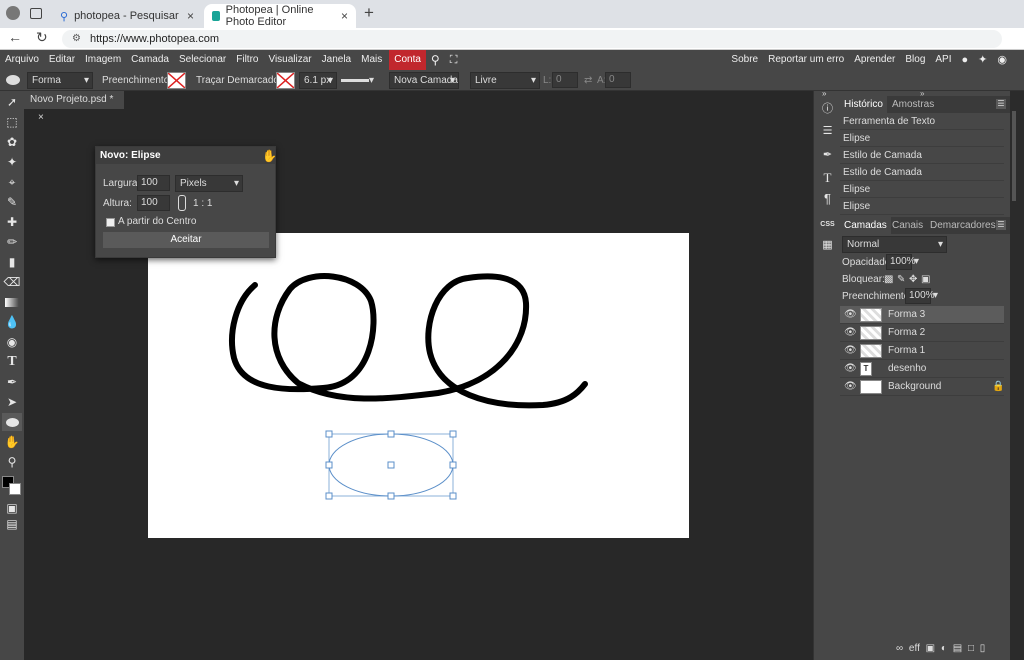  Describe the element at coordinates (12, 282) in the screenshot. I see `eraser-tool-icon: ⌫` at that location.